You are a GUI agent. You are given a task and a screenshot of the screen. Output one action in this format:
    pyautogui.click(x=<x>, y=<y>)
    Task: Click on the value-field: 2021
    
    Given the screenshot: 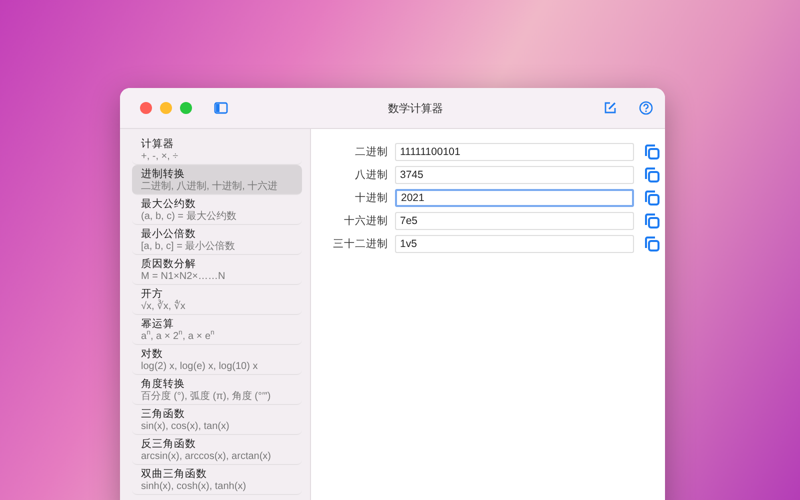 What is the action you would take?
    pyautogui.click(x=514, y=198)
    